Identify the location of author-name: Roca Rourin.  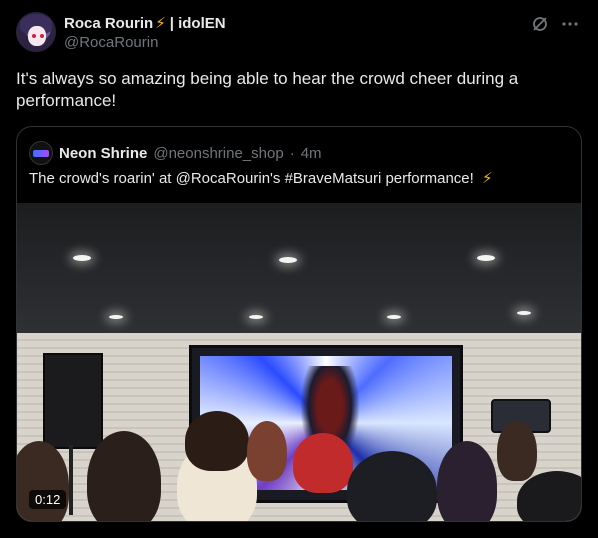
(108, 23).